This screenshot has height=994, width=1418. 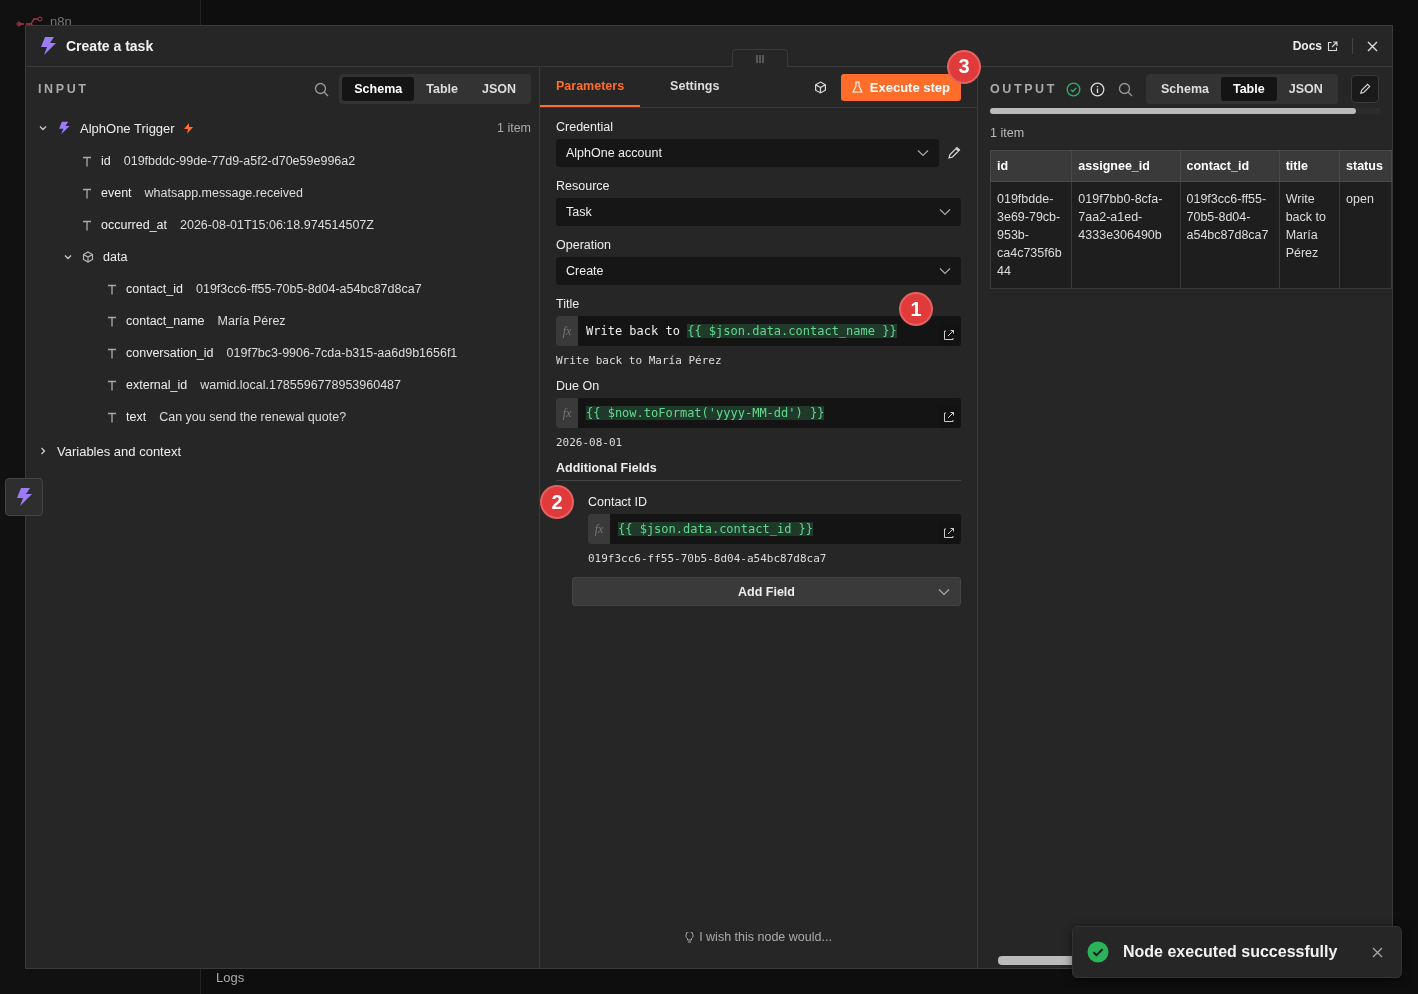 What do you see at coordinates (741, 331) in the screenshot?
I see `expression-text: Write back to {{ $json.data.contact_name }}` at bounding box center [741, 331].